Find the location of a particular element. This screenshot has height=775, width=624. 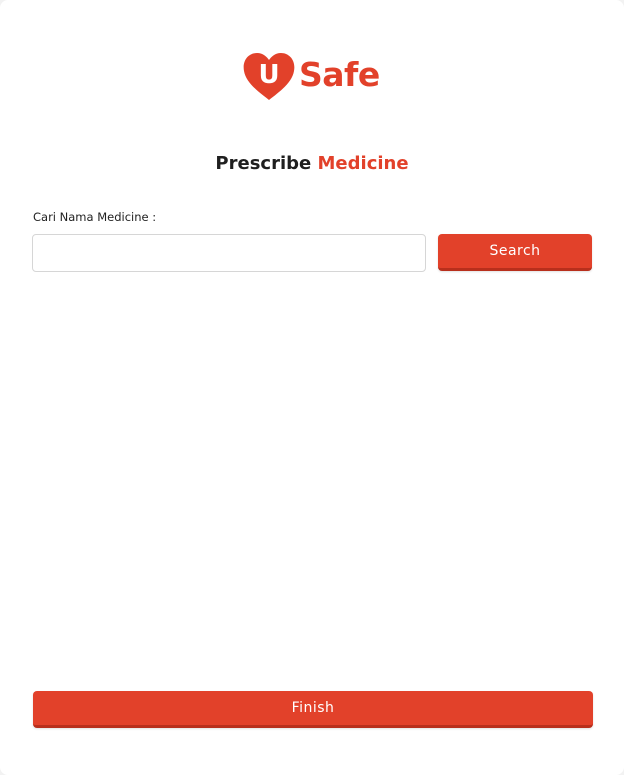

page-title-accent: Medicine is located at coordinates (363, 163).